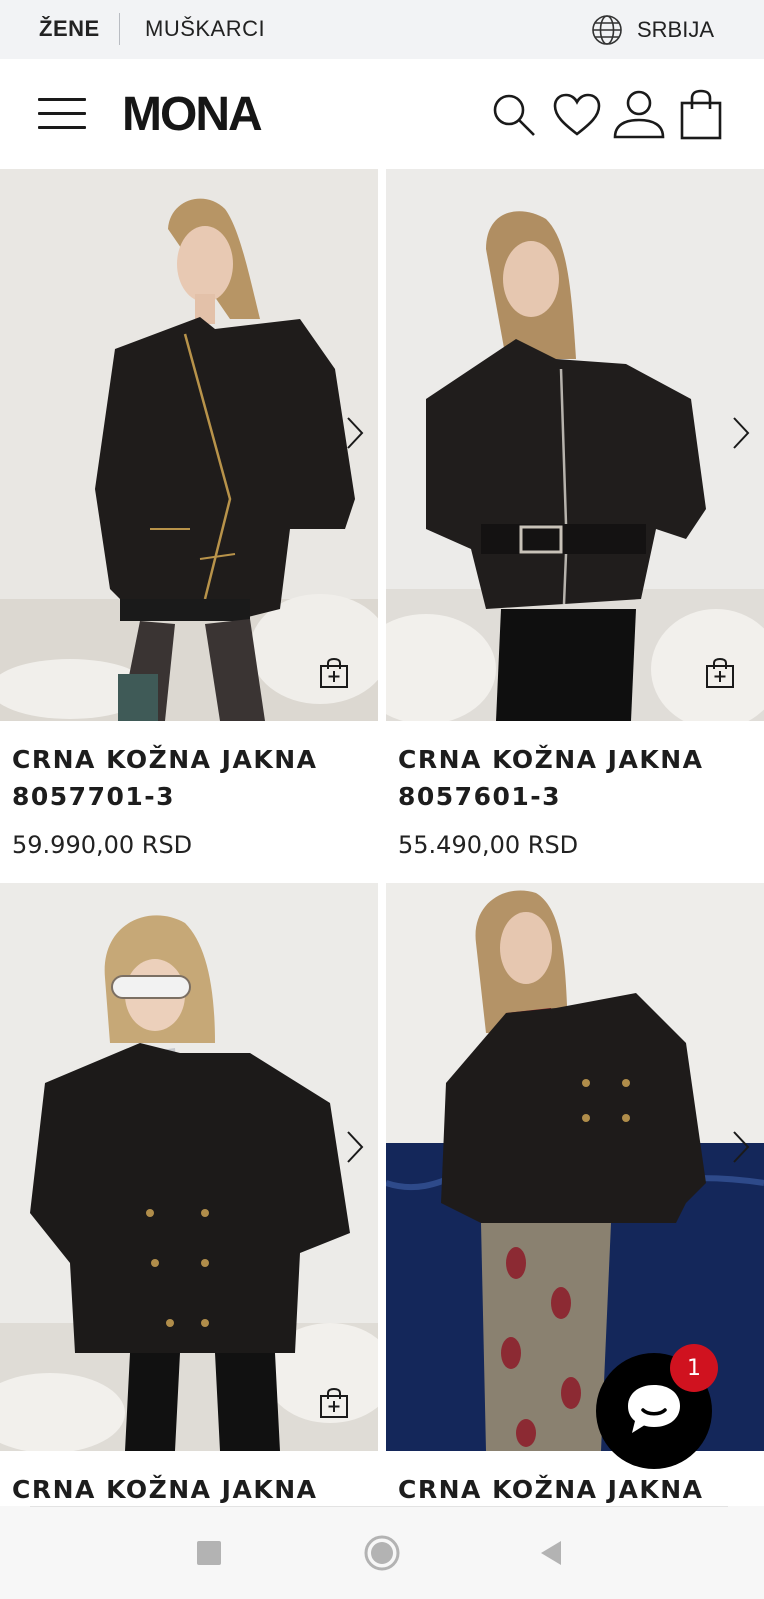 This screenshot has width=764, height=1599. I want to click on shopping-bag-icon, so click(701, 115).